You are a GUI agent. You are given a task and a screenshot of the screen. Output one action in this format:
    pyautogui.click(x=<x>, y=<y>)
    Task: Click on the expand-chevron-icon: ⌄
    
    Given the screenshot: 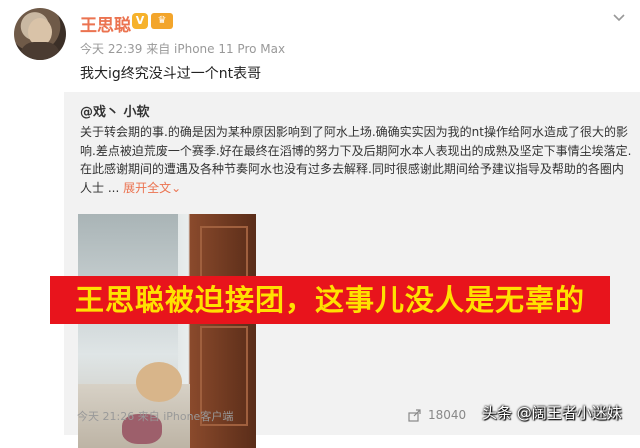 What is the action you would take?
    pyautogui.click(x=176, y=188)
    